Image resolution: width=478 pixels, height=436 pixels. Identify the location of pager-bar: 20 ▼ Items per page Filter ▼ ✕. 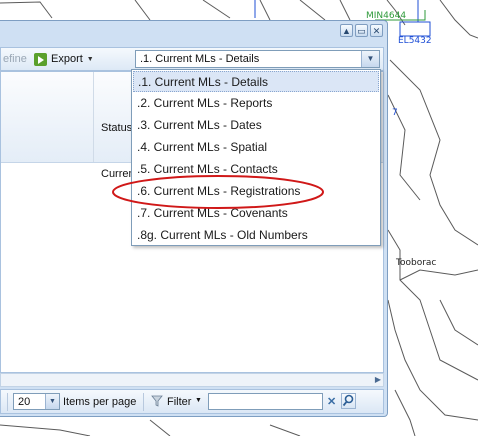
(192, 401).